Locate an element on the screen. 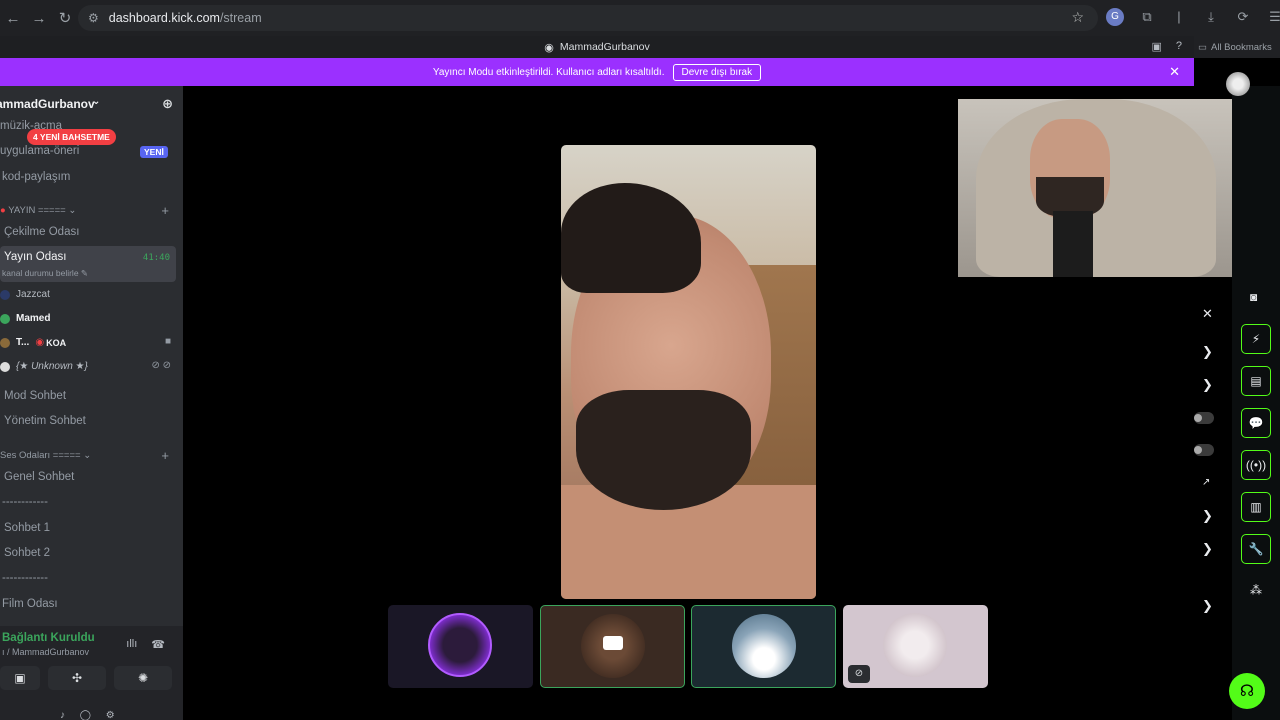  discord-logo-icon: ◉ is located at coordinates (549, 47).